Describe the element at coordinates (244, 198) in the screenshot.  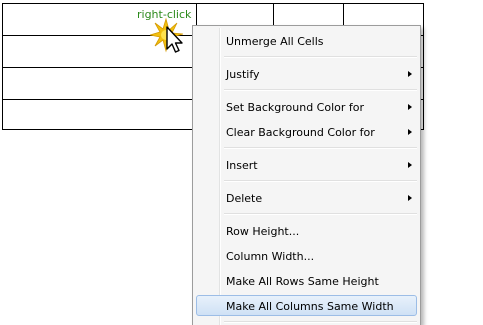
I see `menu-item-label: Delete` at that location.